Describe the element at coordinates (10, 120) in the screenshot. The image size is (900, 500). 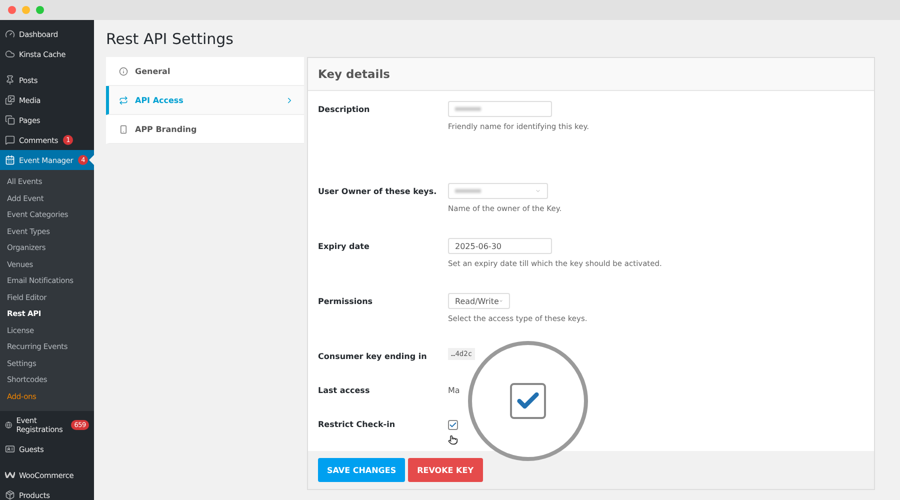
I see `pages-icon` at that location.